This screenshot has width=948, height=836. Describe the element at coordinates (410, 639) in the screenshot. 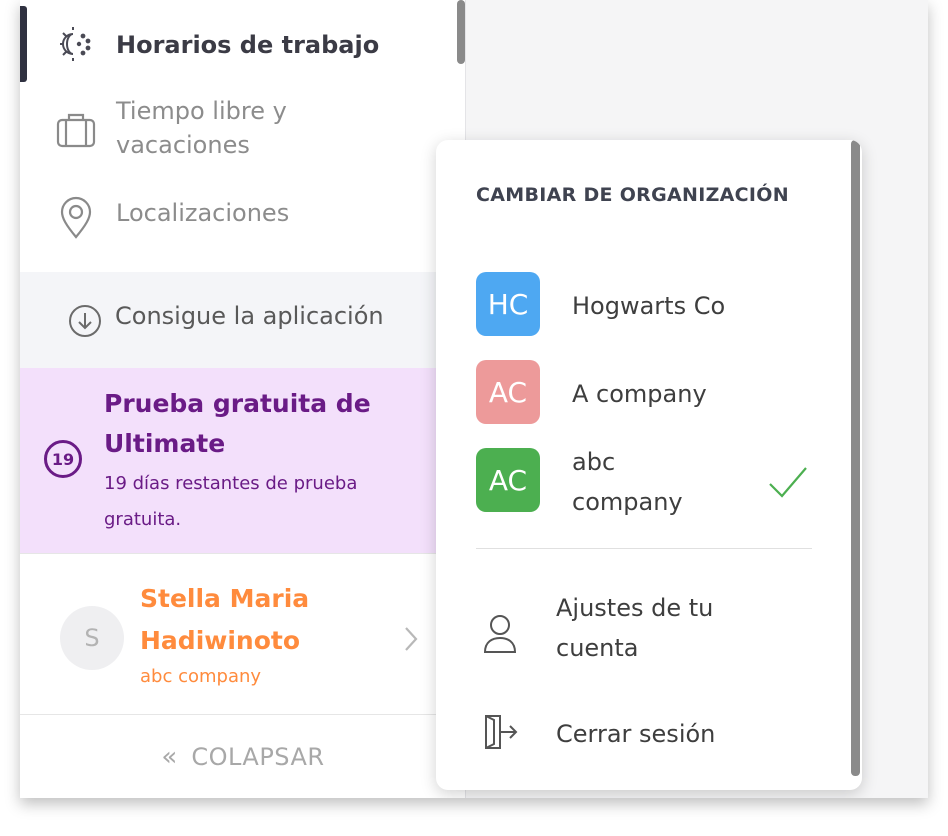

I see `chevron-right-icon` at that location.